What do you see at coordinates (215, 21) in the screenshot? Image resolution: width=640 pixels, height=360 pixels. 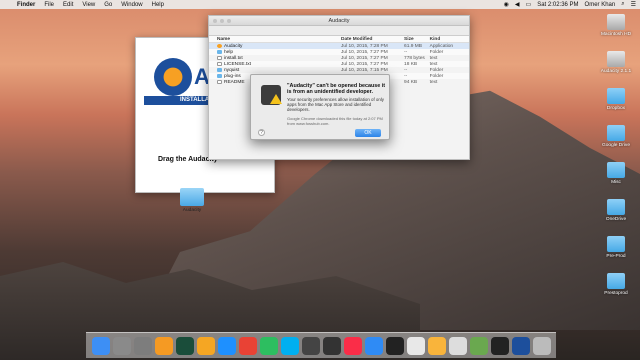 I see `close-button` at bounding box center [215, 21].